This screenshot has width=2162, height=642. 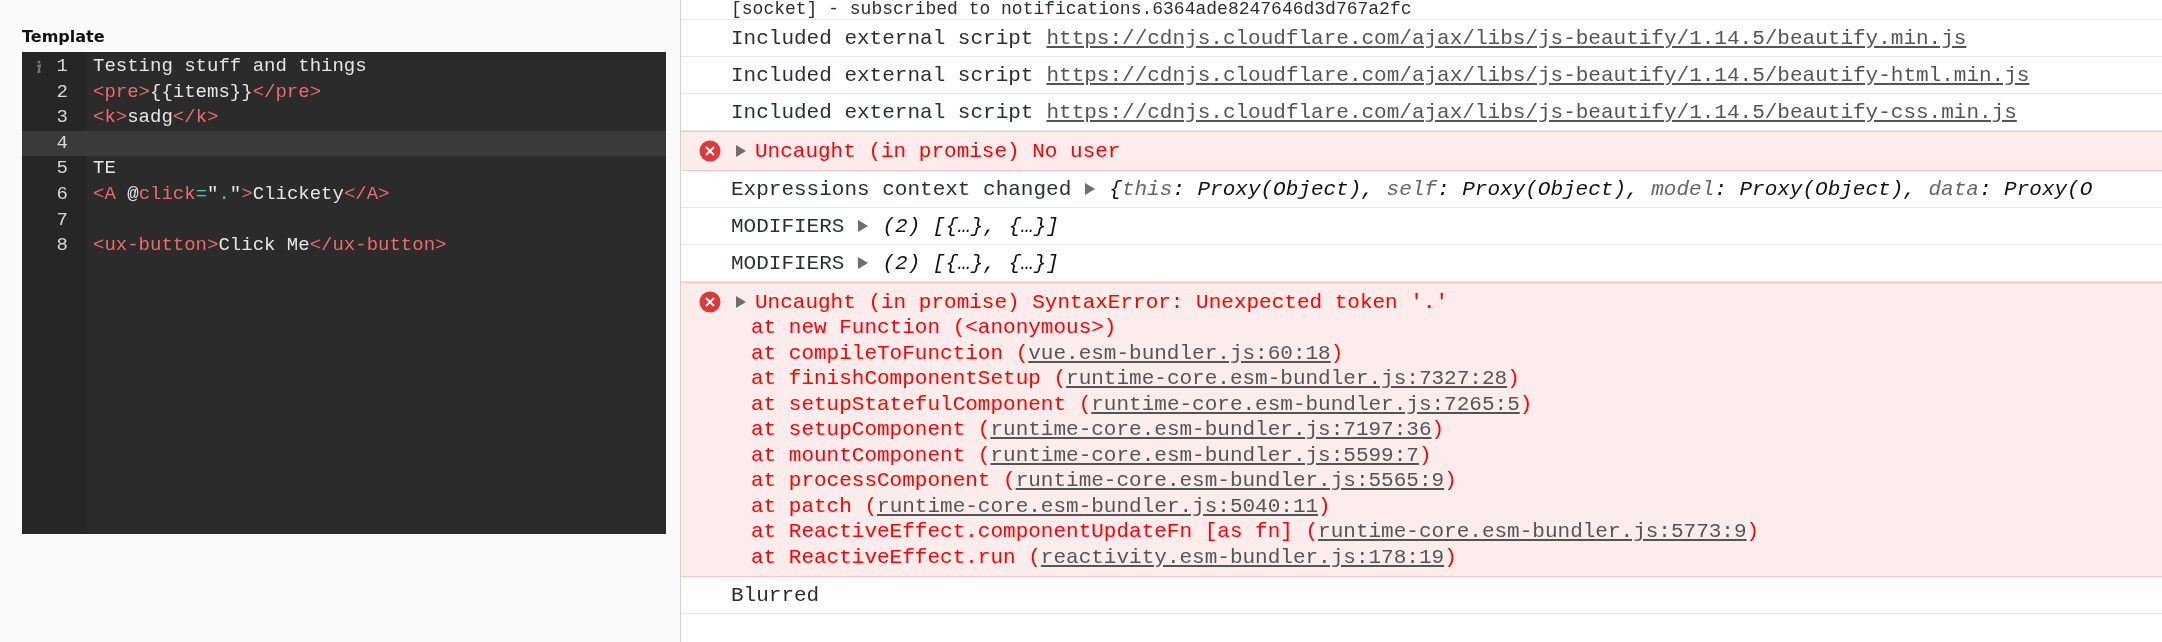 What do you see at coordinates (1532, 531) in the screenshot?
I see `source-link: runtime-core.esm-bundler.js:5773:9` at bounding box center [1532, 531].